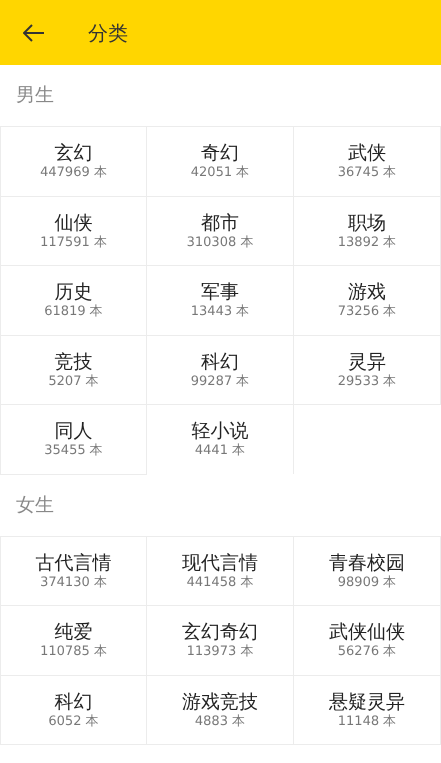  I want to click on book-count: 113973 本, so click(220, 652).